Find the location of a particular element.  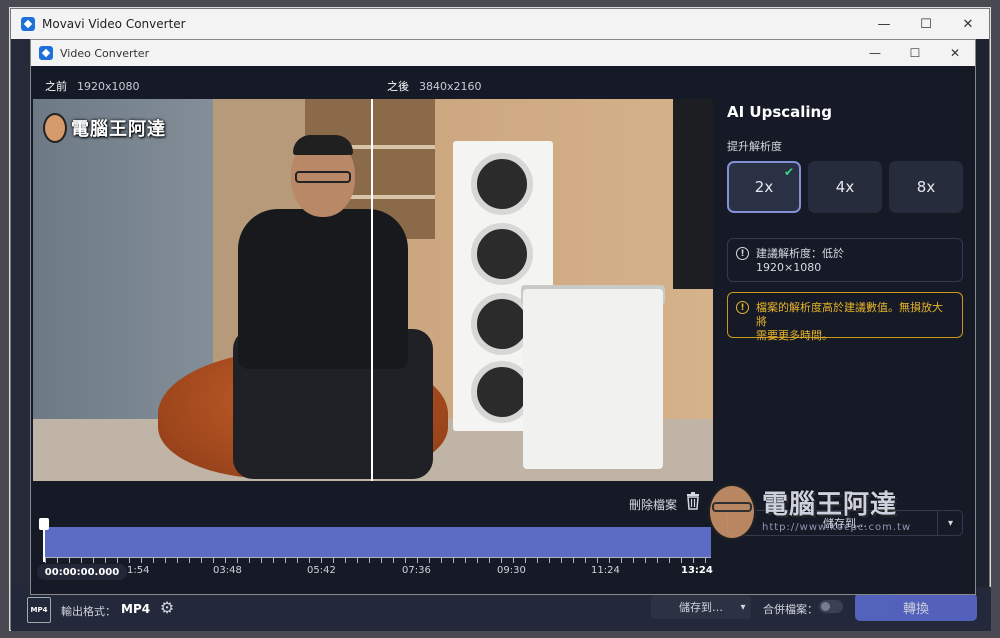

close-button: ✕ is located at coordinates (968, 24).